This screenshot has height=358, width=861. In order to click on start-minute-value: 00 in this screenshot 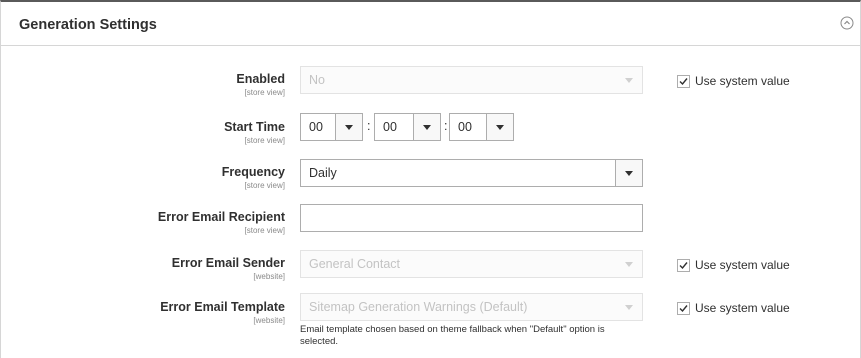, I will do `click(390, 127)`.